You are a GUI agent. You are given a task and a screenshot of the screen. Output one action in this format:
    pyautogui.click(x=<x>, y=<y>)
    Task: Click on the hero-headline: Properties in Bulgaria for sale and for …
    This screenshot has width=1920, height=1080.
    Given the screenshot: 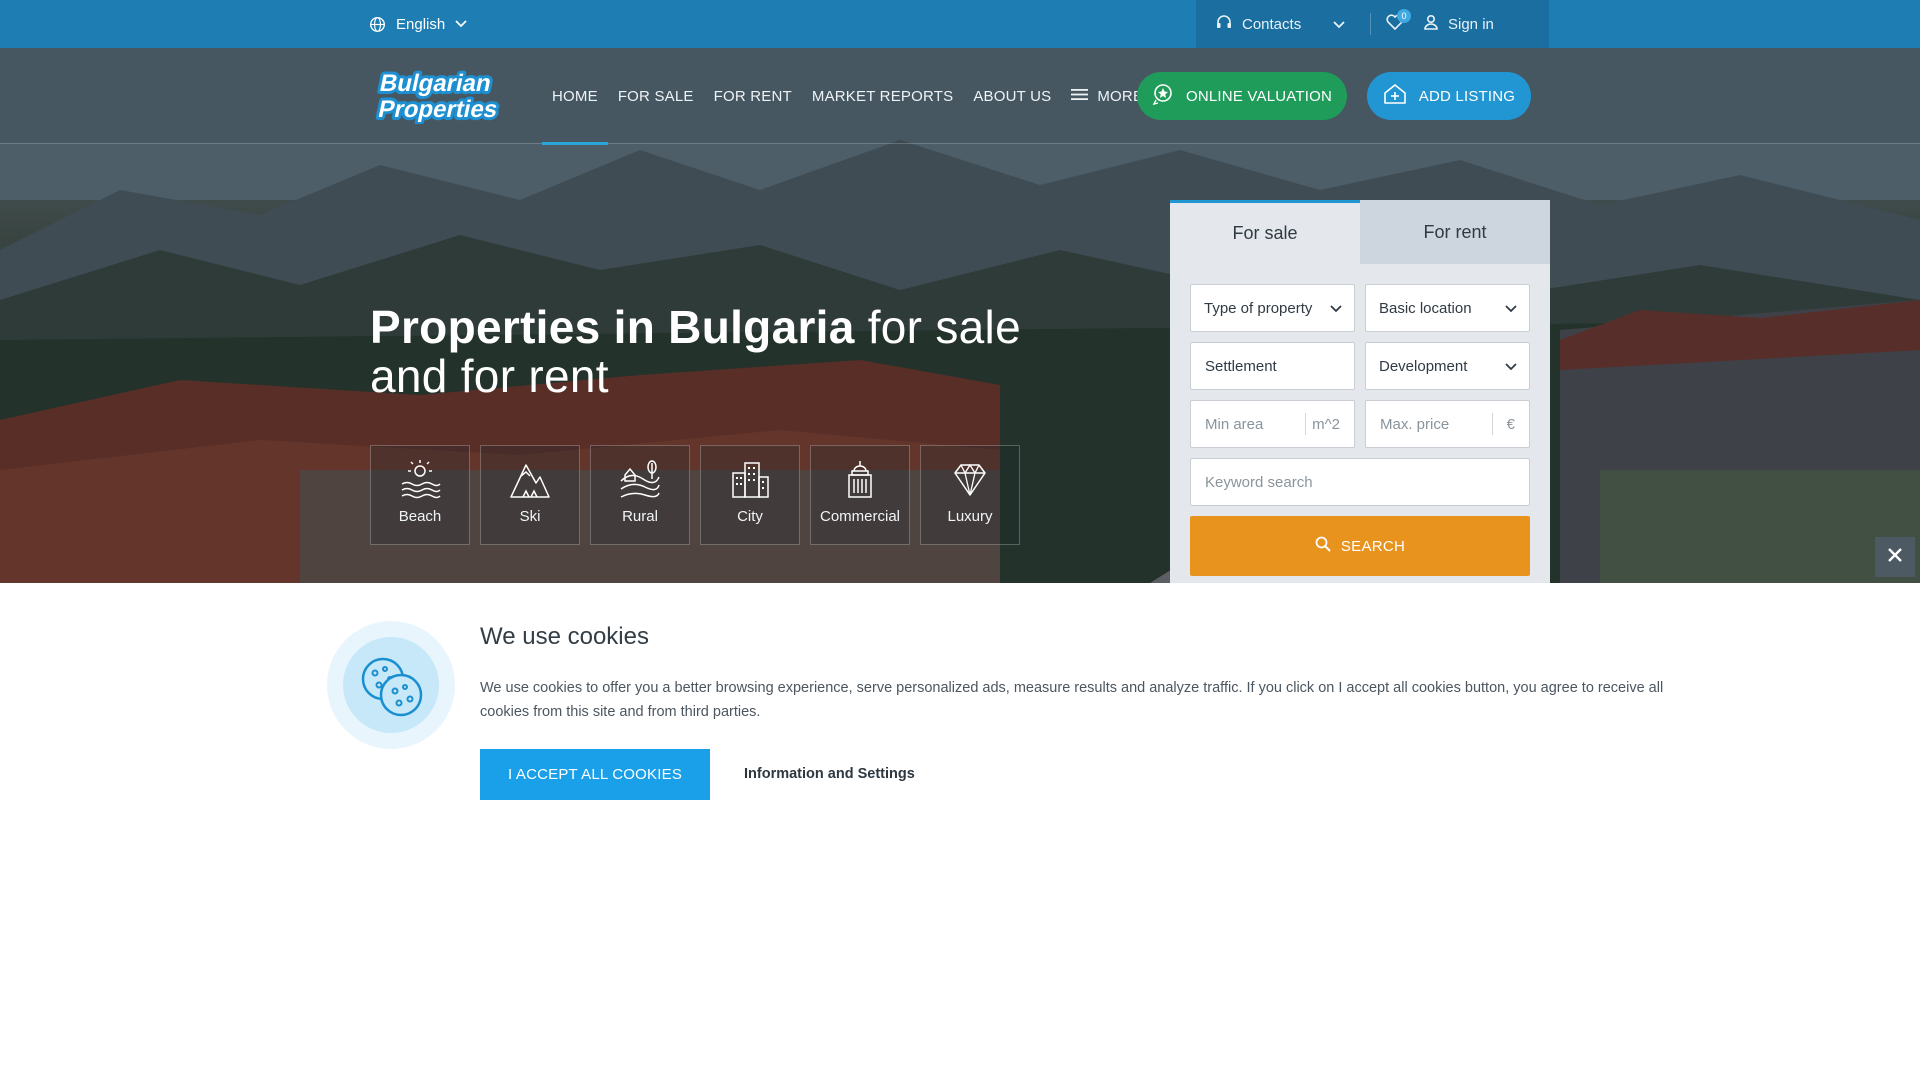 What is the action you would take?
    pyautogui.click(x=710, y=352)
    